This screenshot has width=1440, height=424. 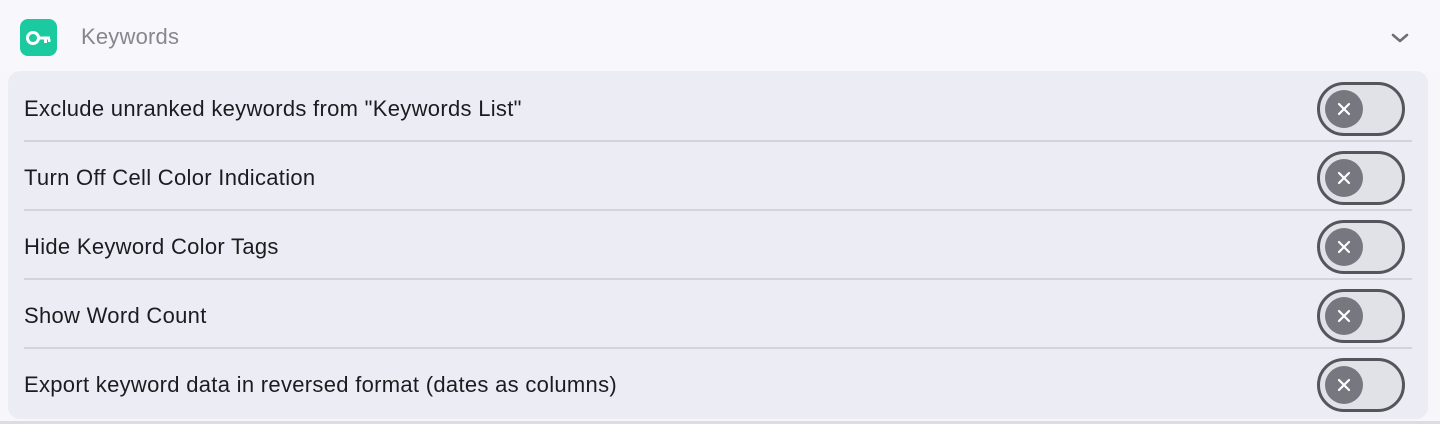 I want to click on show-word-count-toggle, so click(x=1361, y=316).